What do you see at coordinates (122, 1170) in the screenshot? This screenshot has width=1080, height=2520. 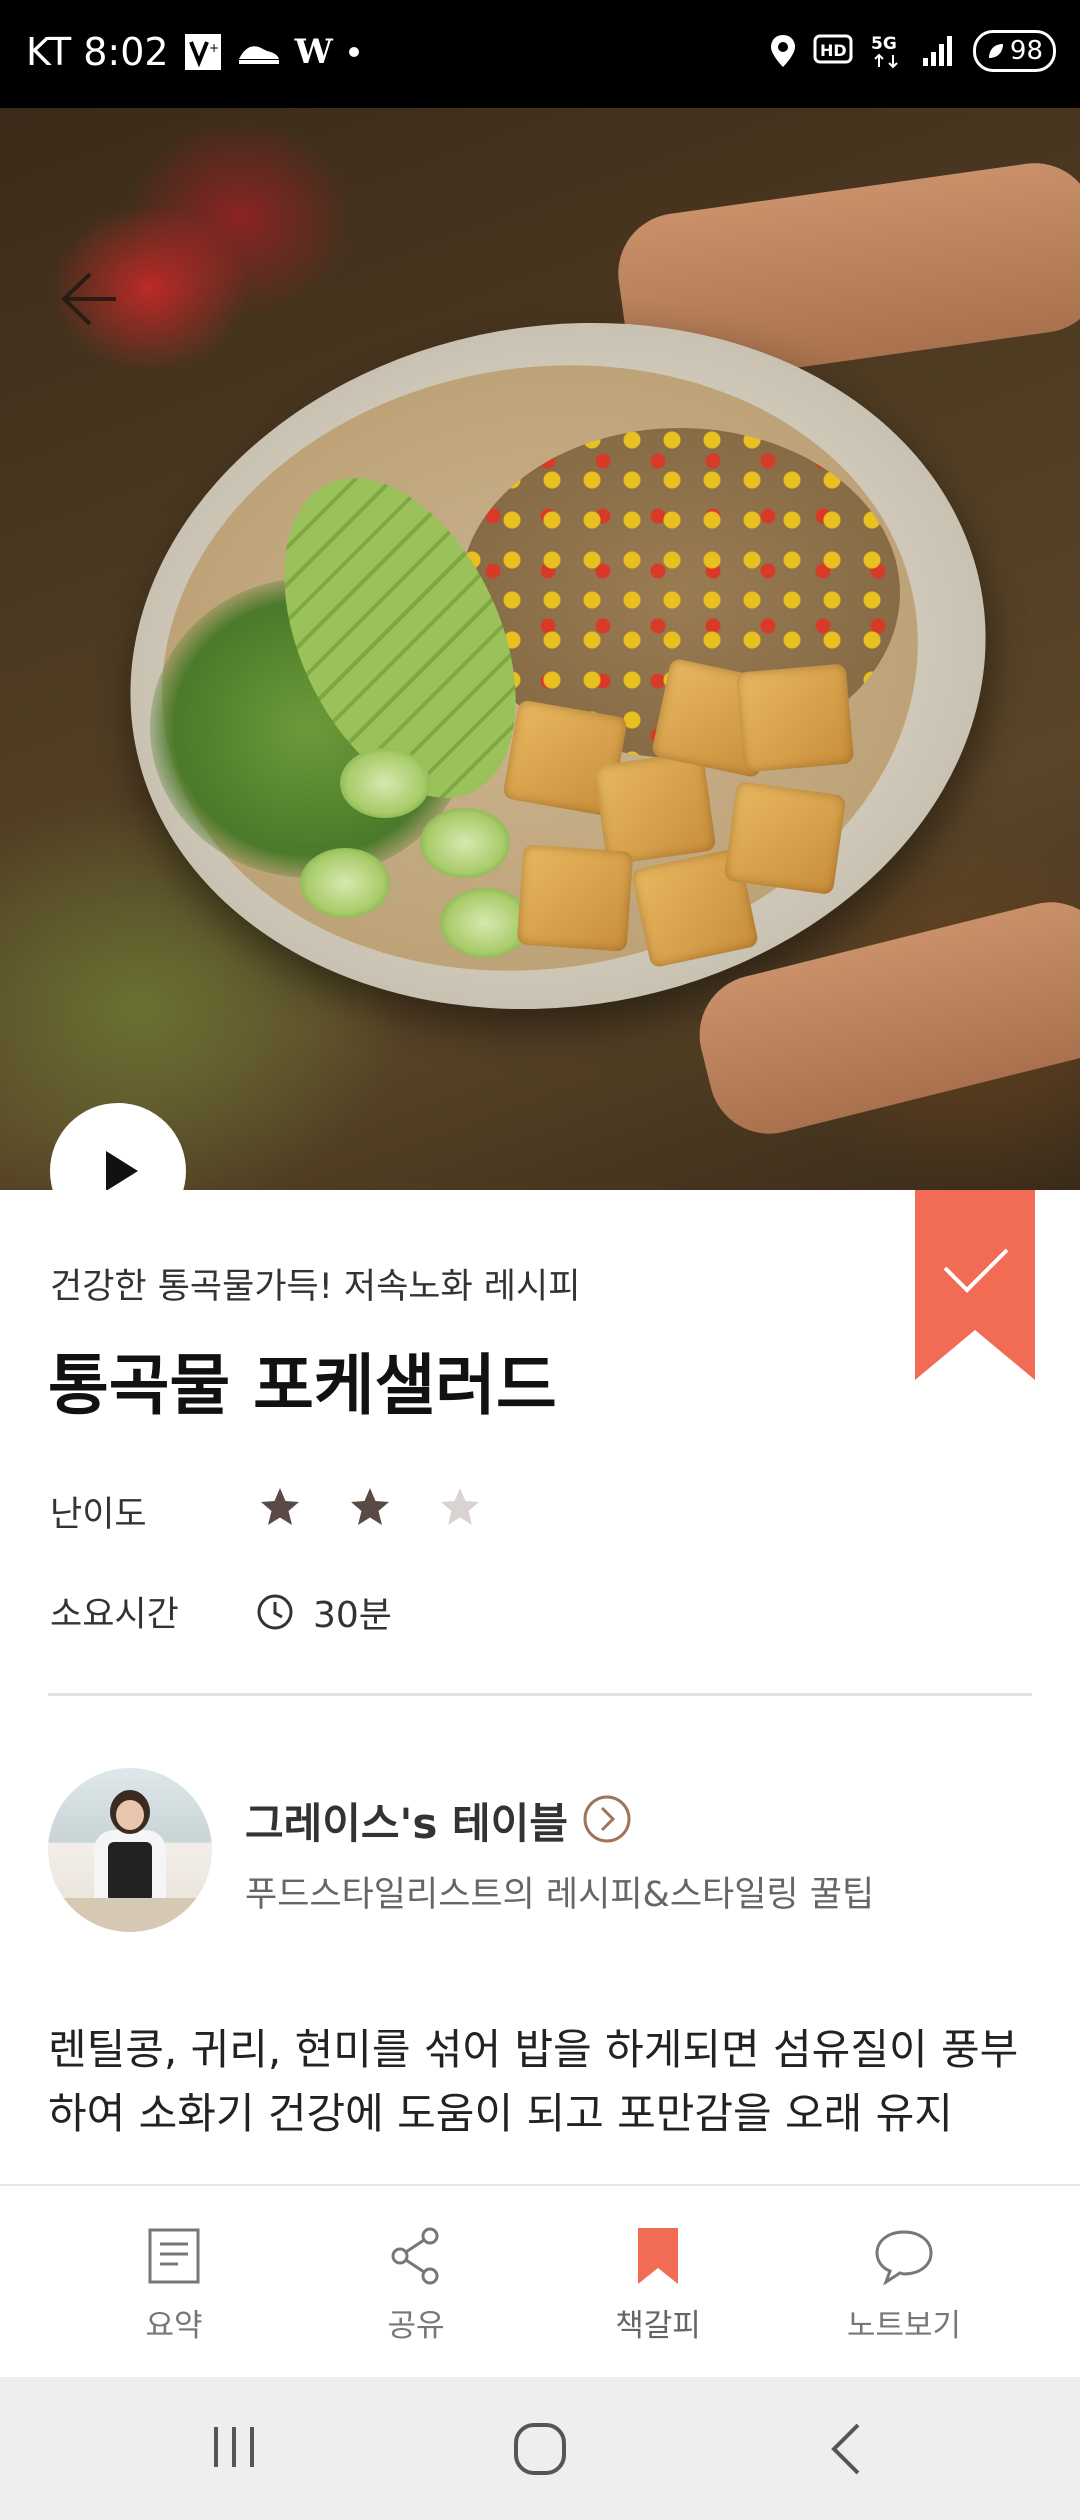 I see `play-icon` at bounding box center [122, 1170].